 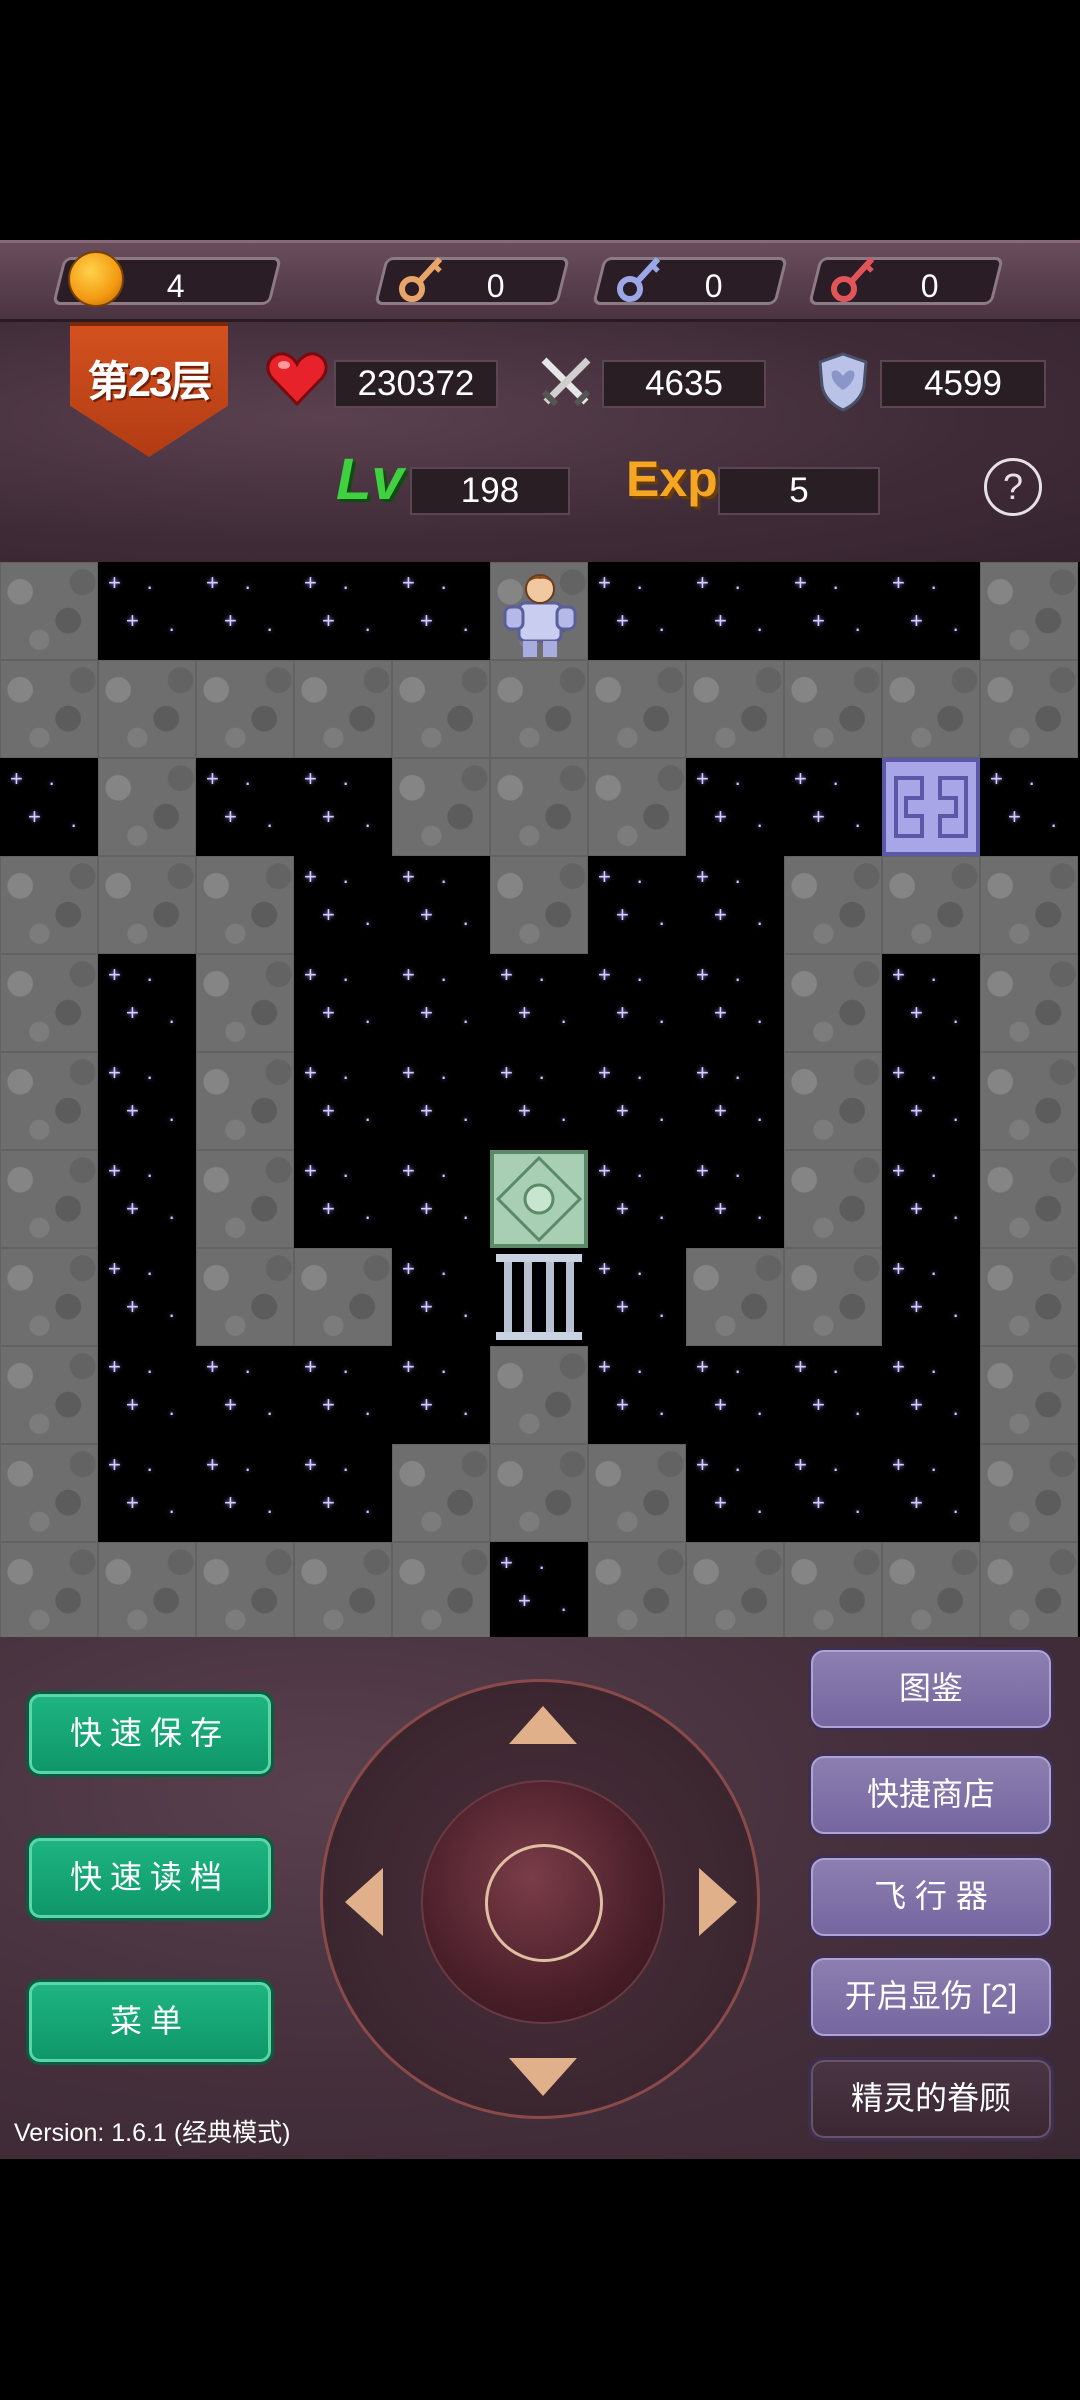 I want to click on blue-door-icon, so click(x=931, y=807).